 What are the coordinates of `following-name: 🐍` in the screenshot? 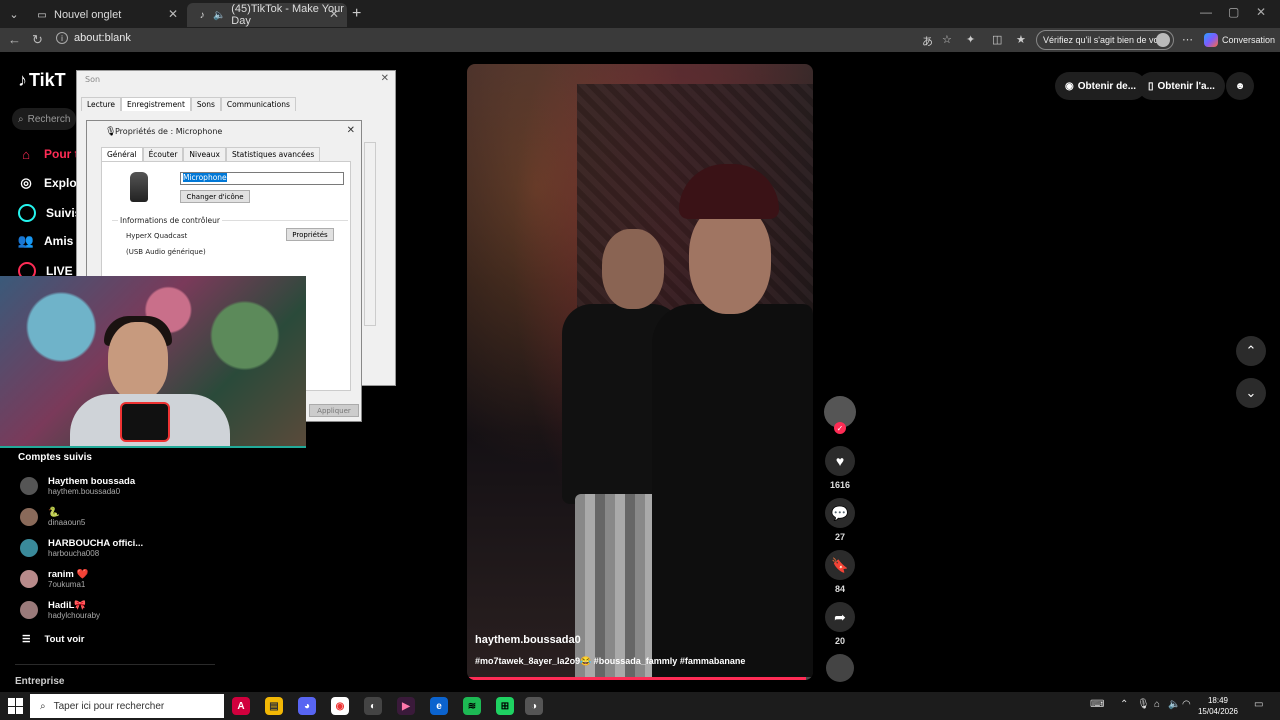 It's located at (54, 512).